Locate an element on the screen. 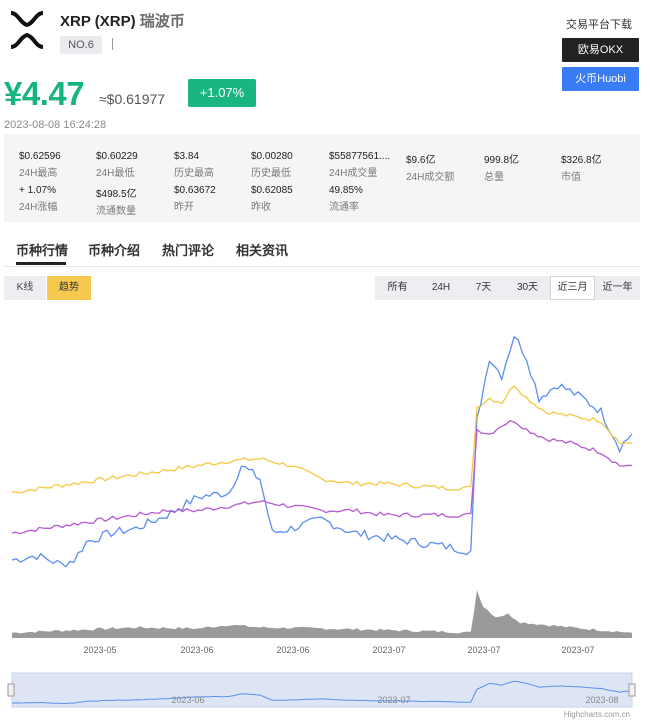  range-30d-button: 30天 is located at coordinates (527, 288).